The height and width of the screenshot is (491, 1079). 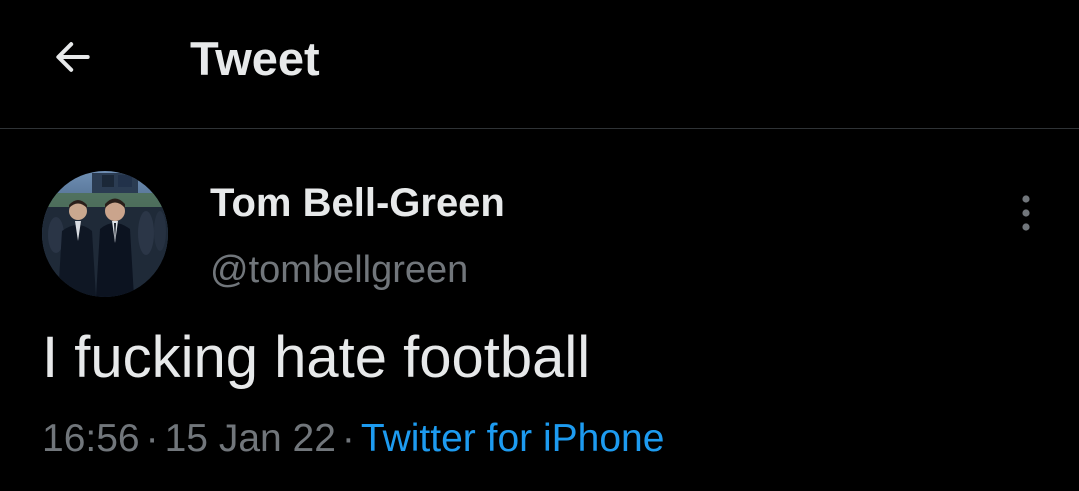 I want to click on tweet-time: 16:56, so click(x=91, y=438).